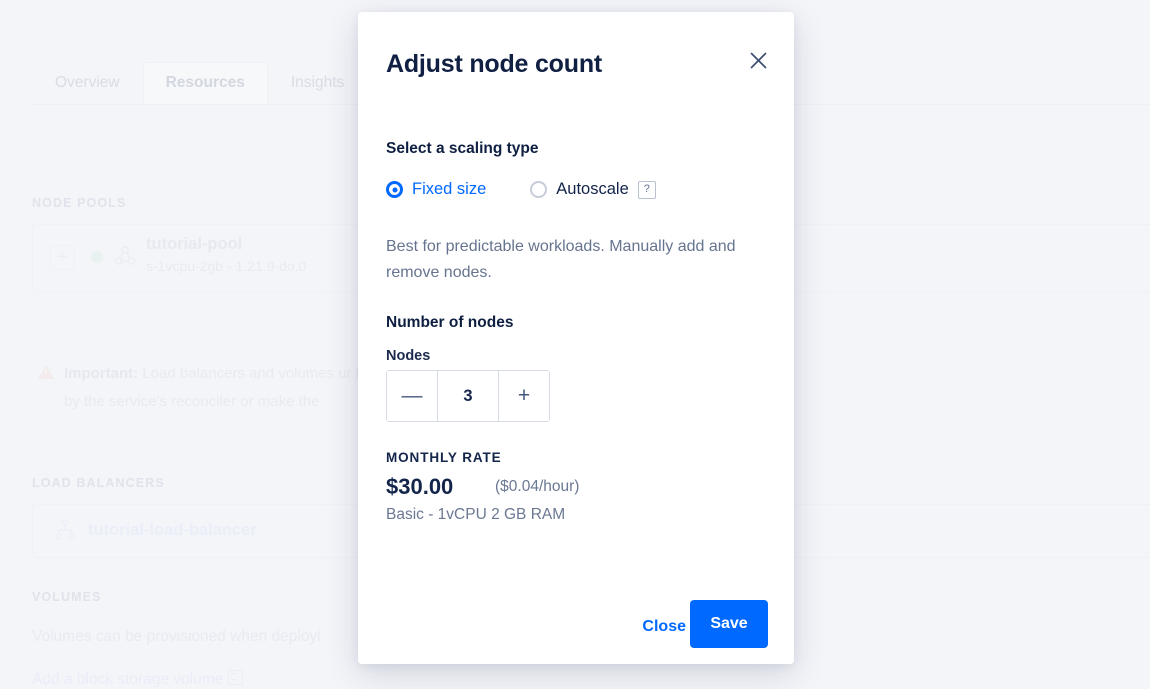  I want to click on decrement-nodes-button: —, so click(412, 396).